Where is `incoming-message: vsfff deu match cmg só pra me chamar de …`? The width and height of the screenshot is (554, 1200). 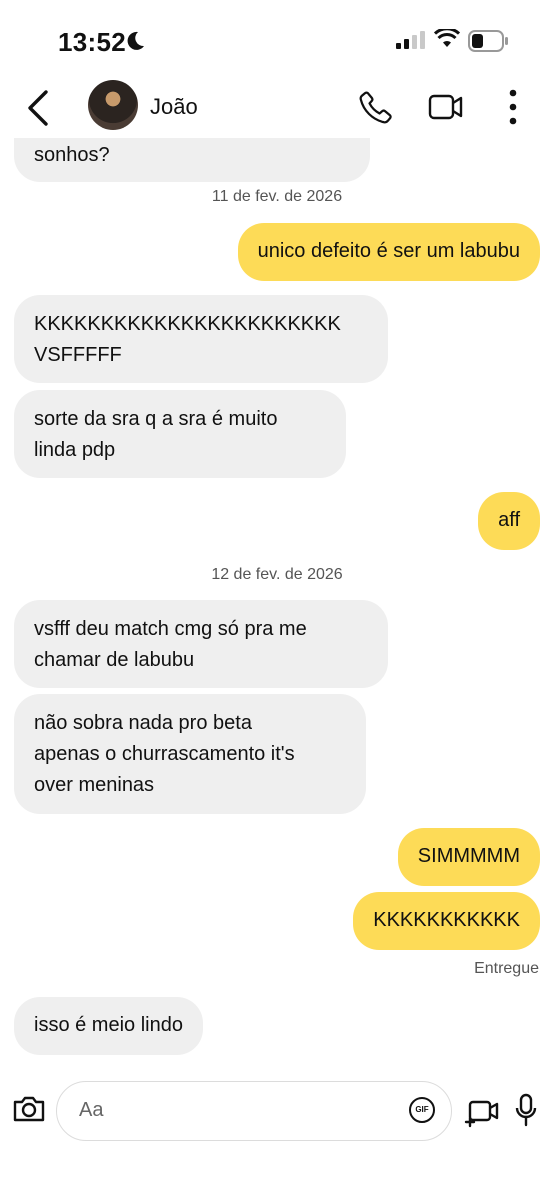
incoming-message: vsfff deu match cmg só pra me chamar de … is located at coordinates (201, 644).